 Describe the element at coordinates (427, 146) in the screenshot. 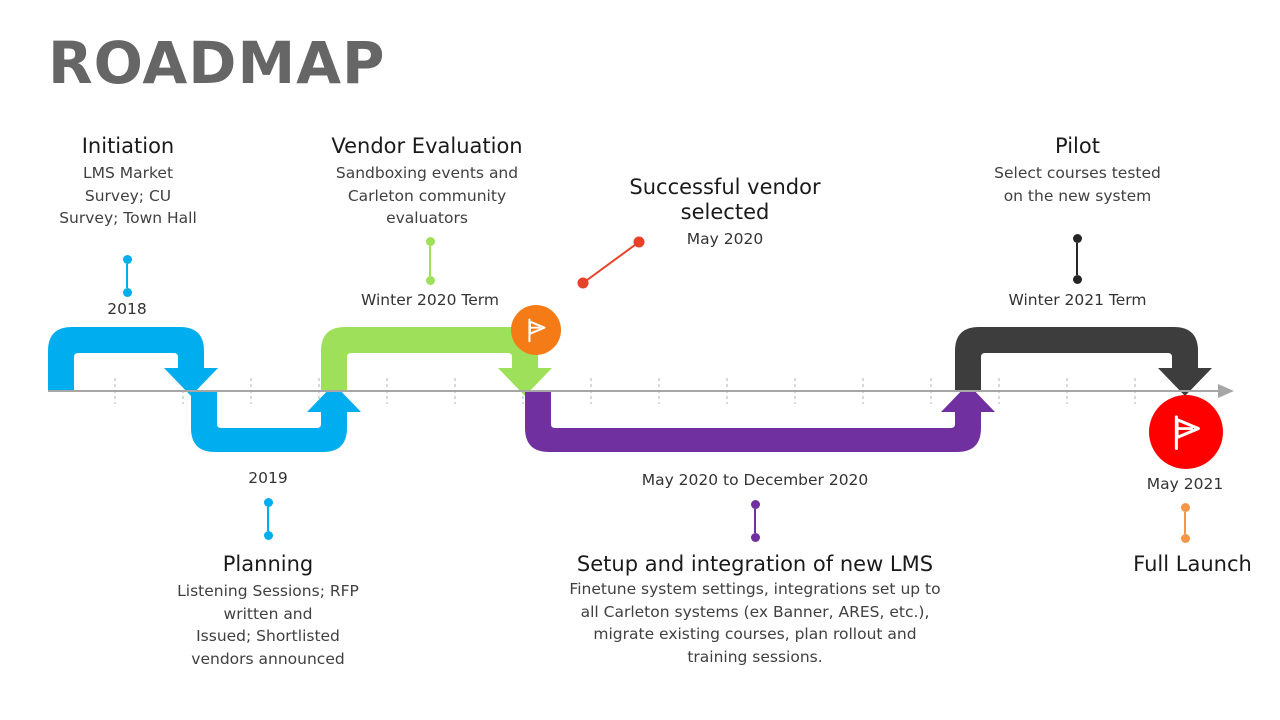

I see `milestone-vendor-evaluation-title: Vendor Evaluation` at that location.